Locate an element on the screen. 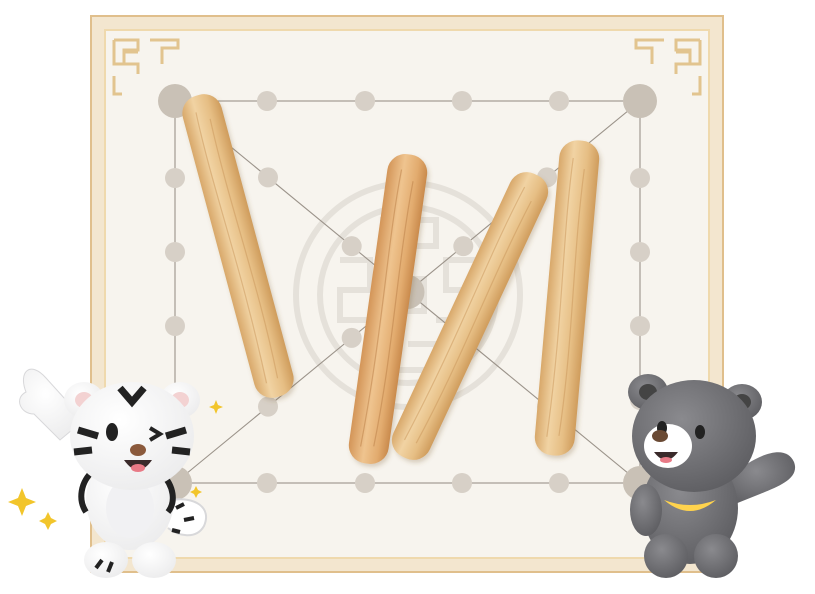 The width and height of the screenshot is (815, 594). corner-ornament-icon is located at coordinates (407, 67).